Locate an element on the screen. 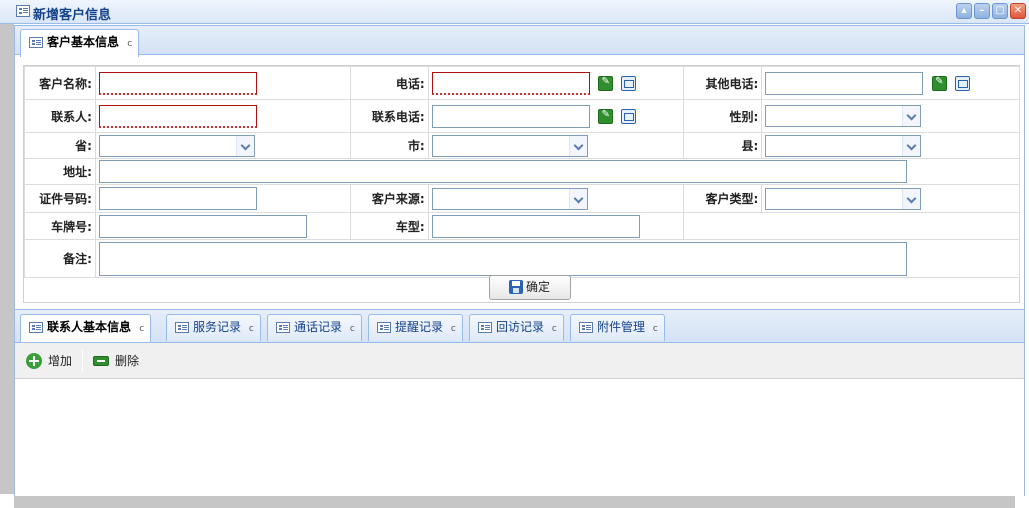 The height and width of the screenshot is (508, 1029). tab-label: 回访记录 is located at coordinates (520, 327).